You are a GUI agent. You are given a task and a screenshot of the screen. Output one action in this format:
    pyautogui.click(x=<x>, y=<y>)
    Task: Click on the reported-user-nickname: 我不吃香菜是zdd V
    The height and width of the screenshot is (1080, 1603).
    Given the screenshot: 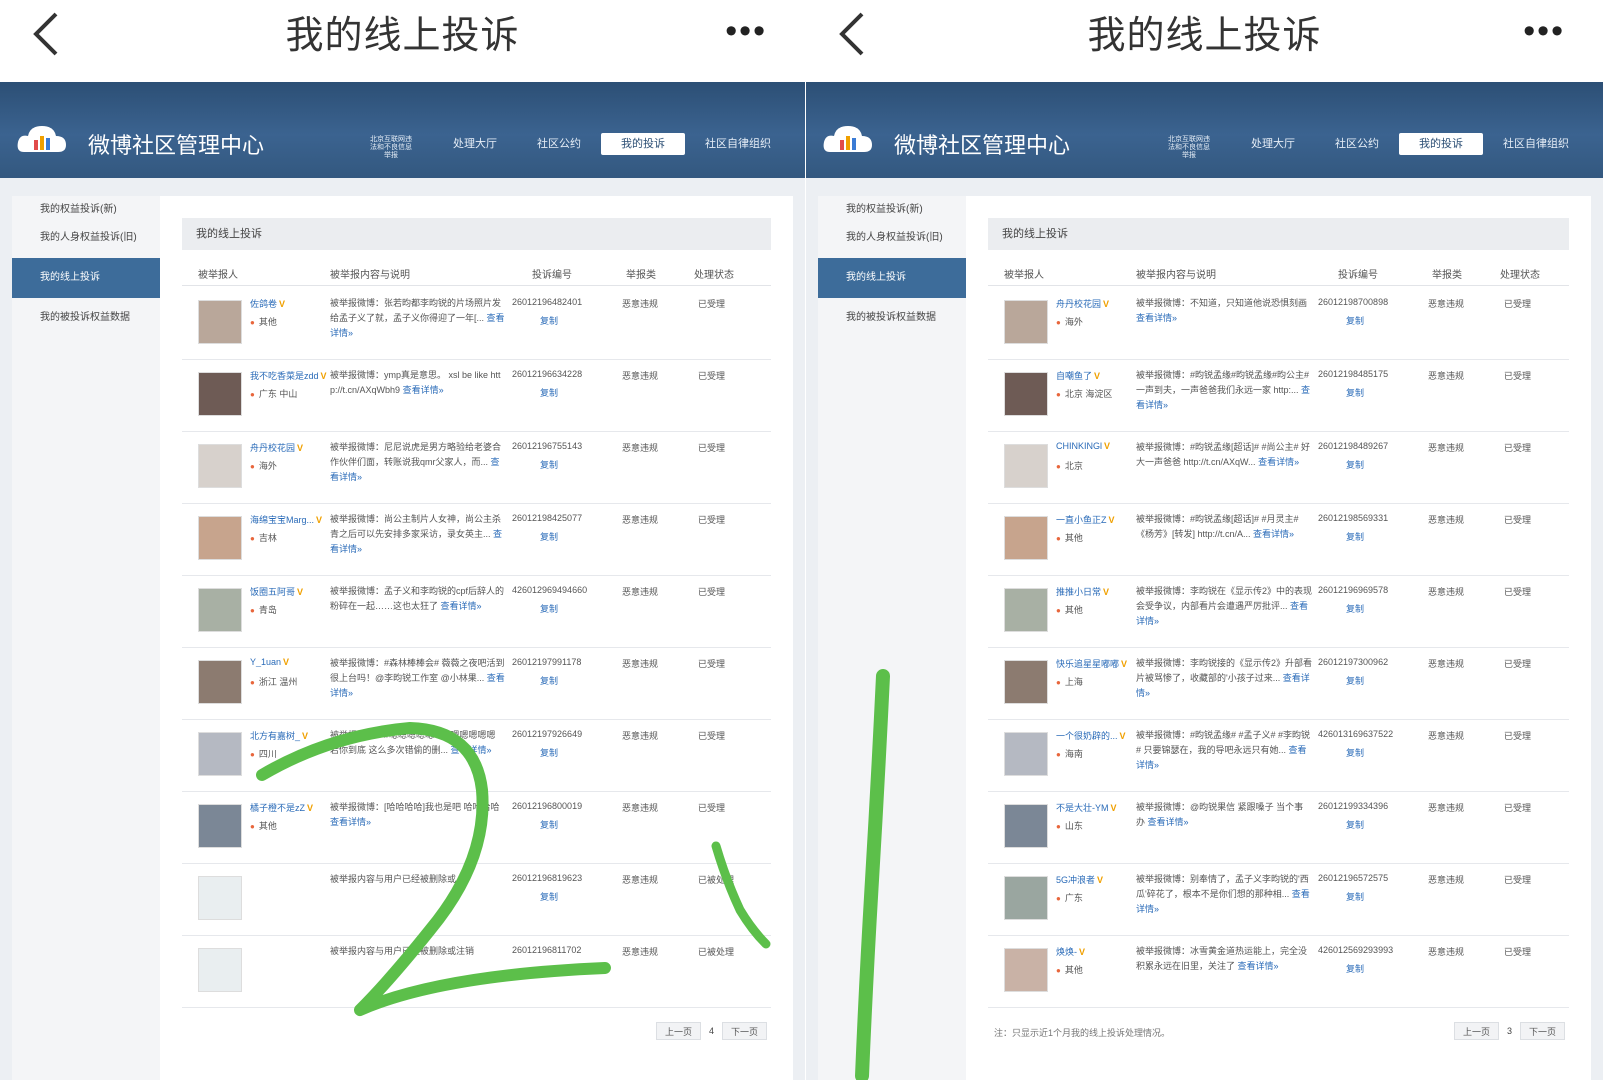 What is the action you would take?
    pyautogui.click(x=289, y=375)
    